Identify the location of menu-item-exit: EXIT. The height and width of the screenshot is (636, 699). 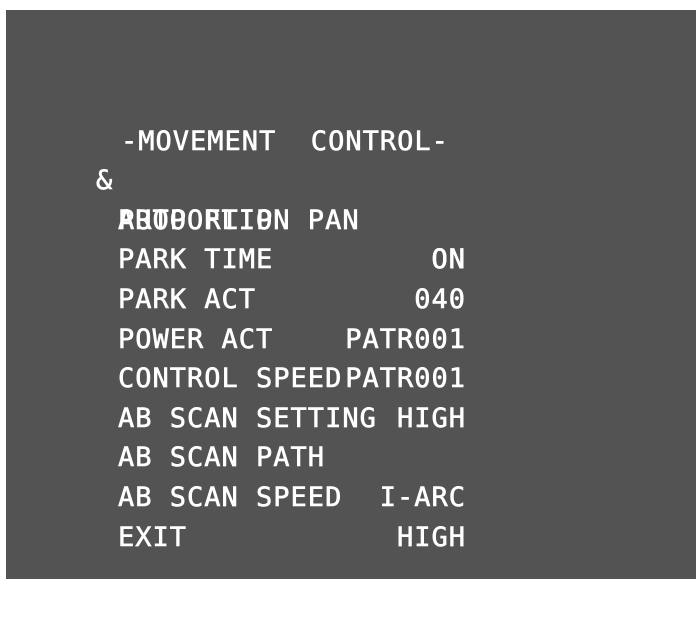
(286, 515).